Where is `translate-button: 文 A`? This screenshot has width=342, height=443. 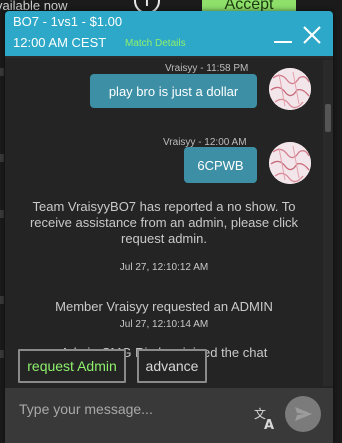
translate-button: 文 A is located at coordinates (266, 419).